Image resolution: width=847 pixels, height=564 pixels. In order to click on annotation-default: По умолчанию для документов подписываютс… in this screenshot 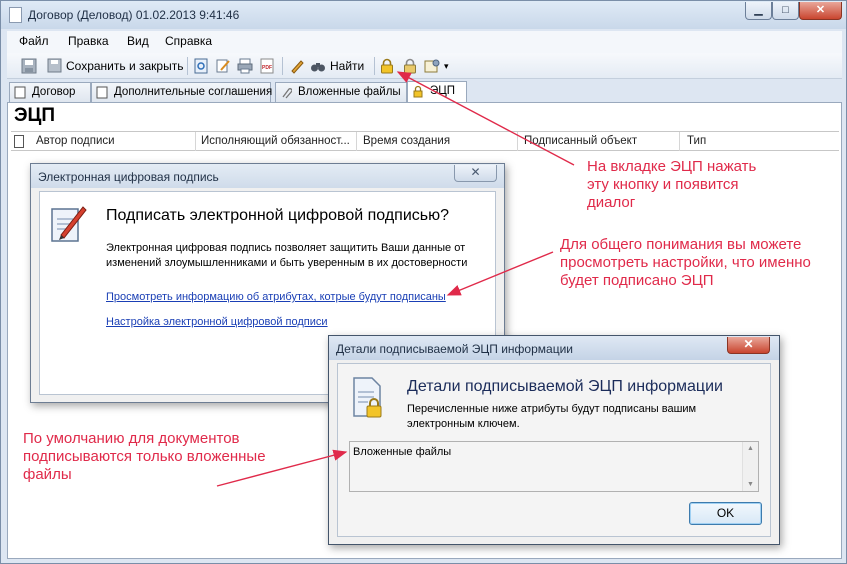, I will do `click(144, 456)`.